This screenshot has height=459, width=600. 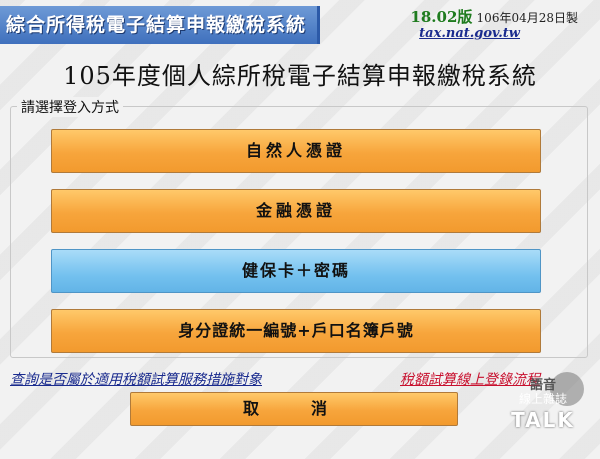 I want to click on watermark-line3: TALK, so click(x=543, y=420).